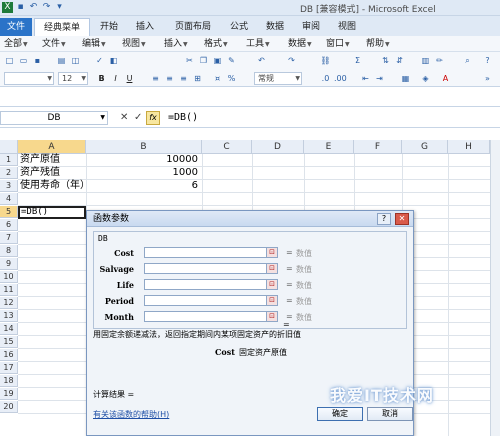  I want to click on cancel-button: 取消, so click(390, 414).